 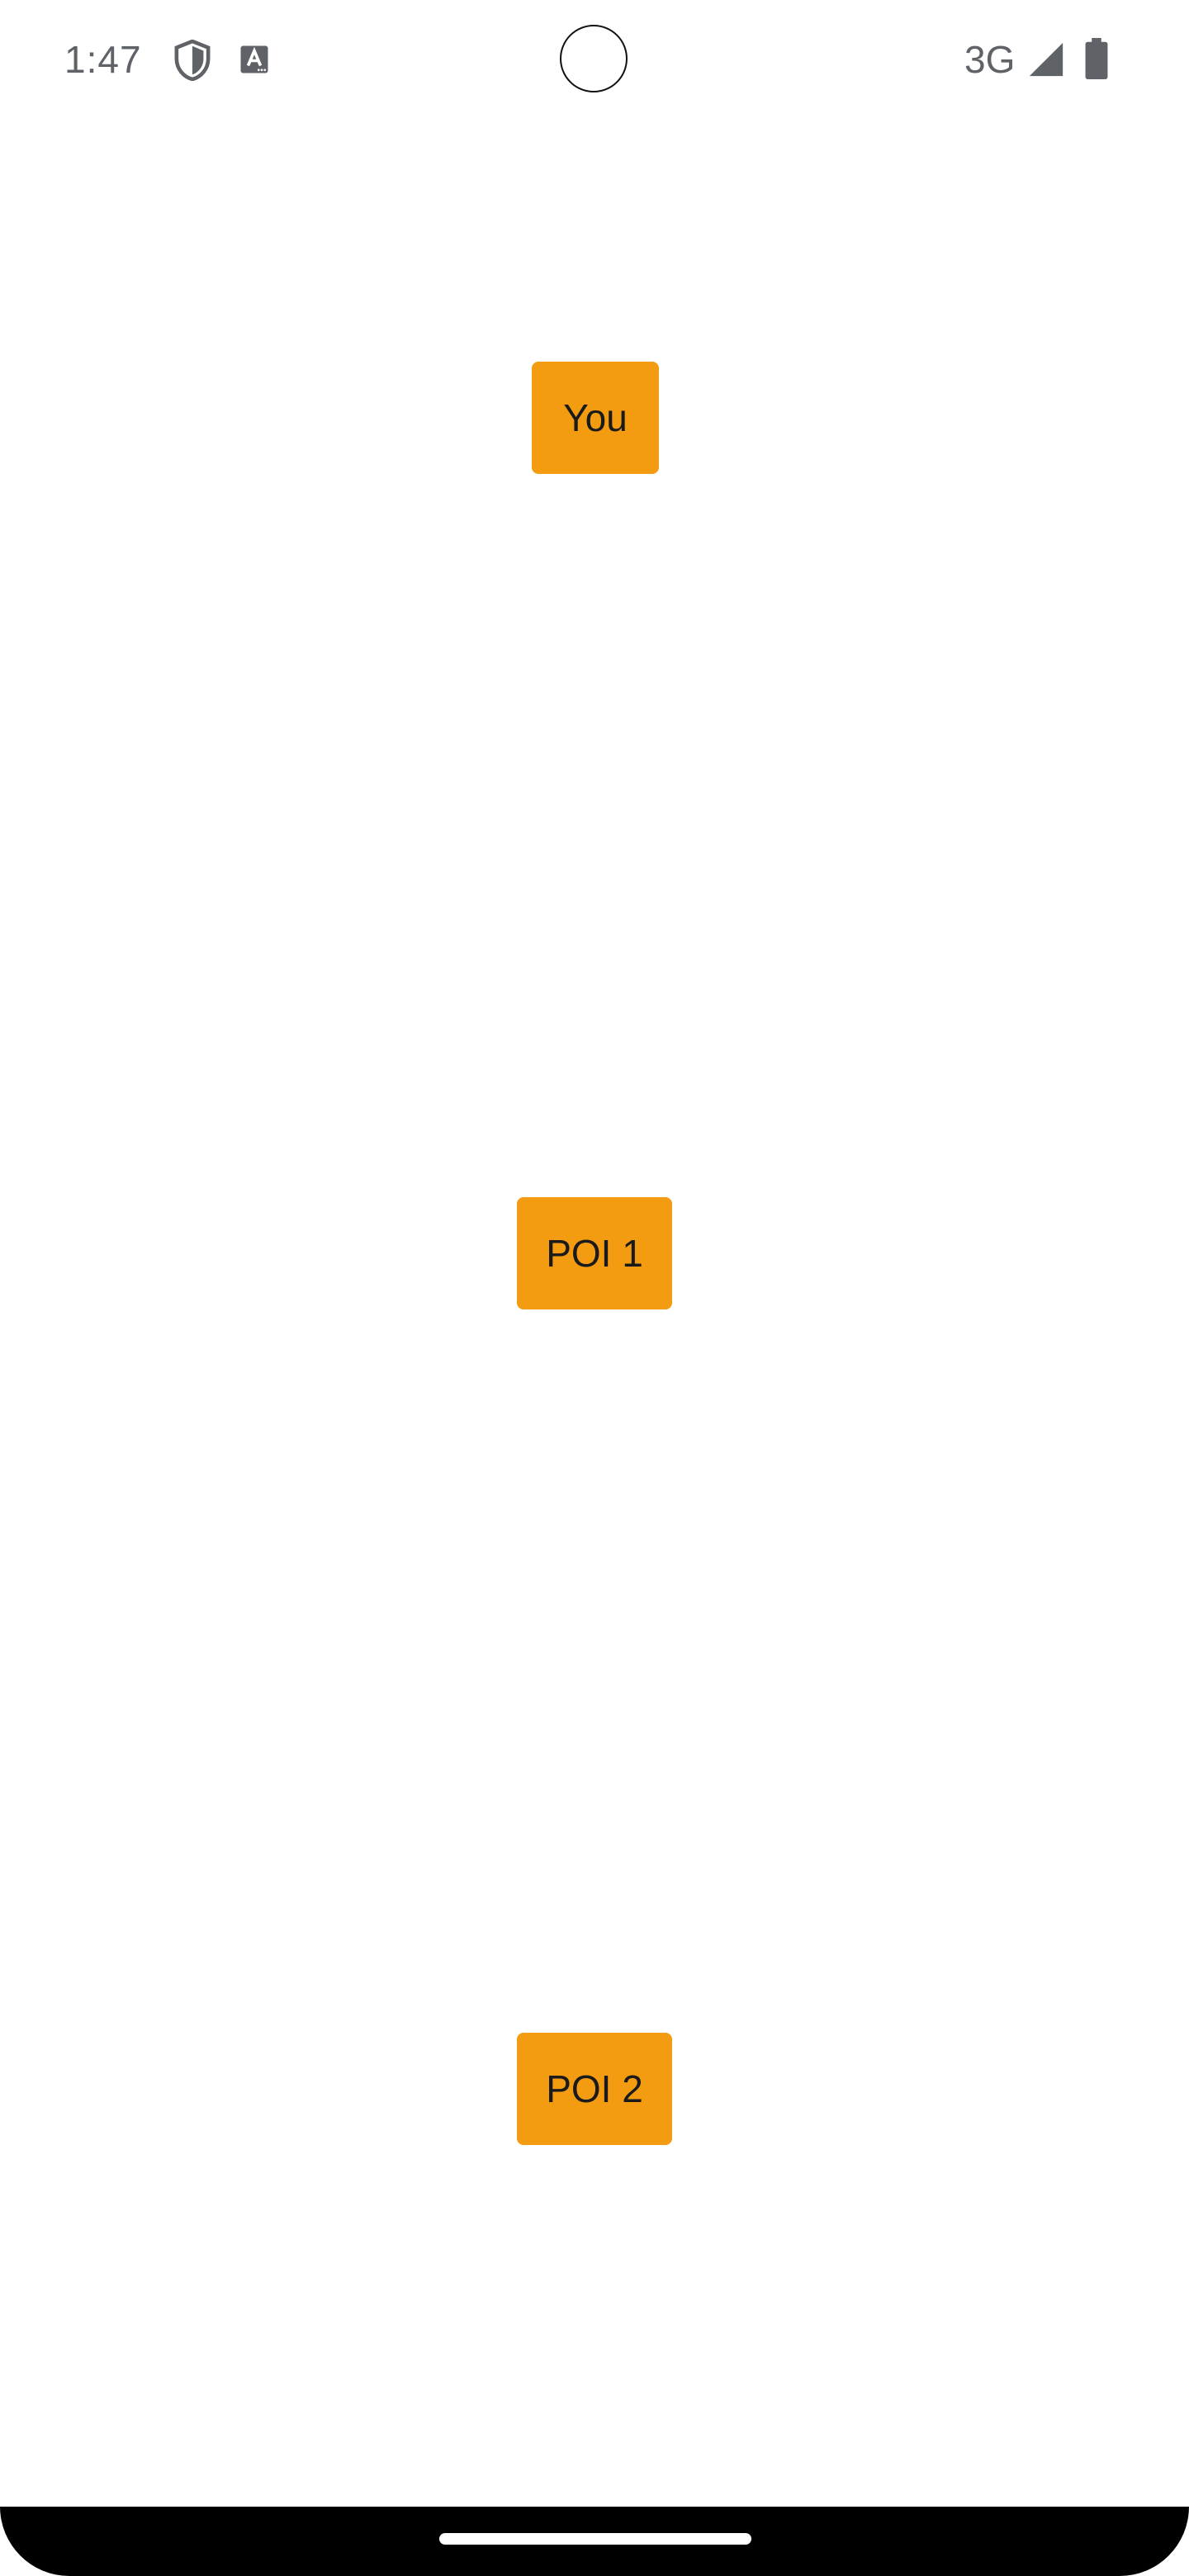 I want to click on home-gesture-handle, so click(x=595, y=2539).